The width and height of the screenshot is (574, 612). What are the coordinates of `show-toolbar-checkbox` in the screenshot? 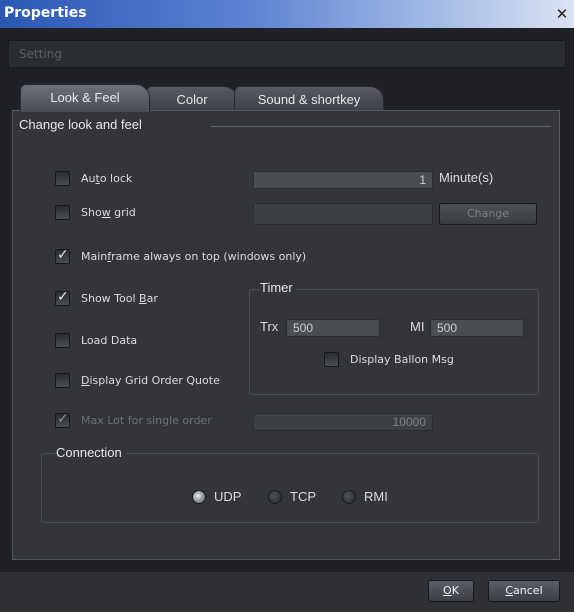 It's located at (62, 297).